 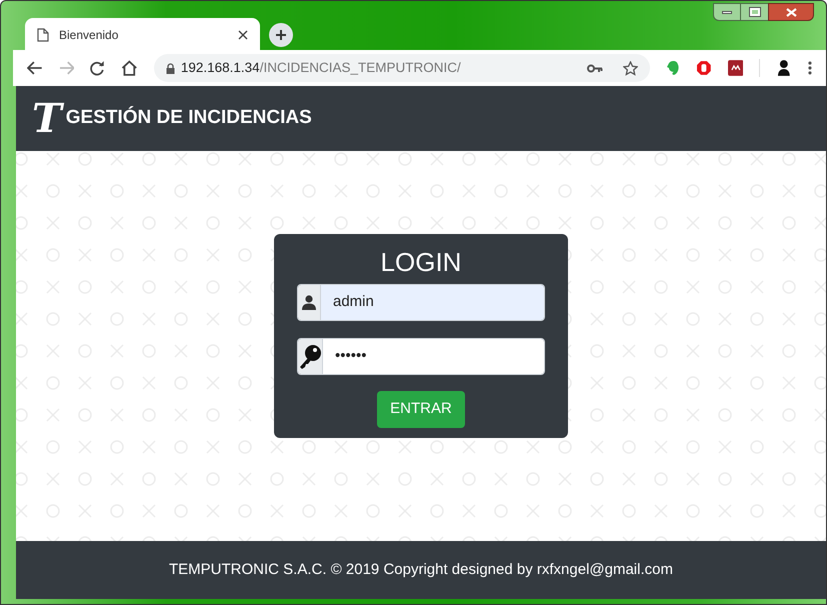 I want to click on profile-icon, so click(x=784, y=68).